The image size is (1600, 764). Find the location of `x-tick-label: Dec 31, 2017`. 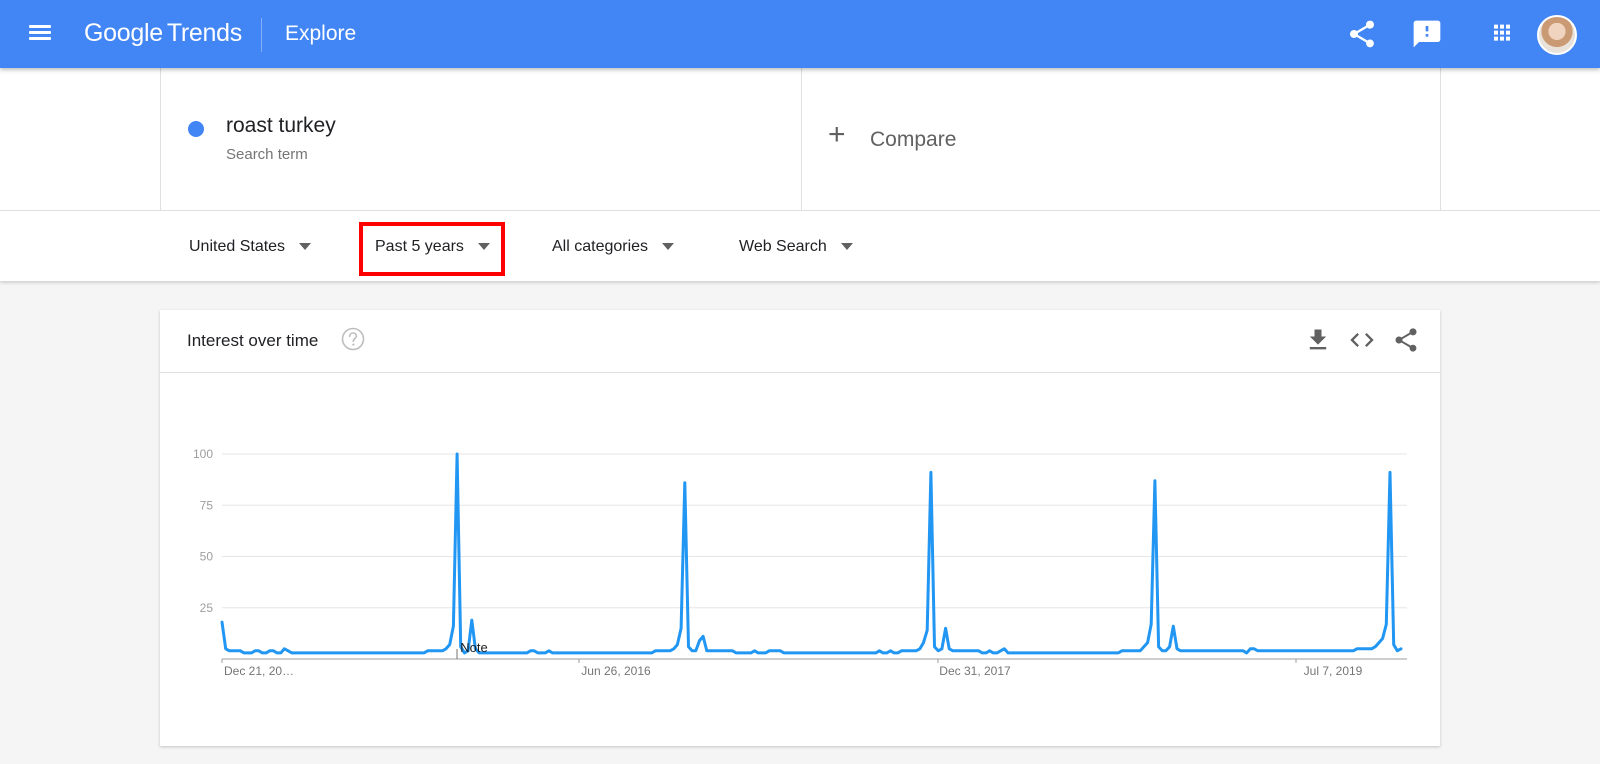

x-tick-label: Dec 31, 2017 is located at coordinates (975, 671).